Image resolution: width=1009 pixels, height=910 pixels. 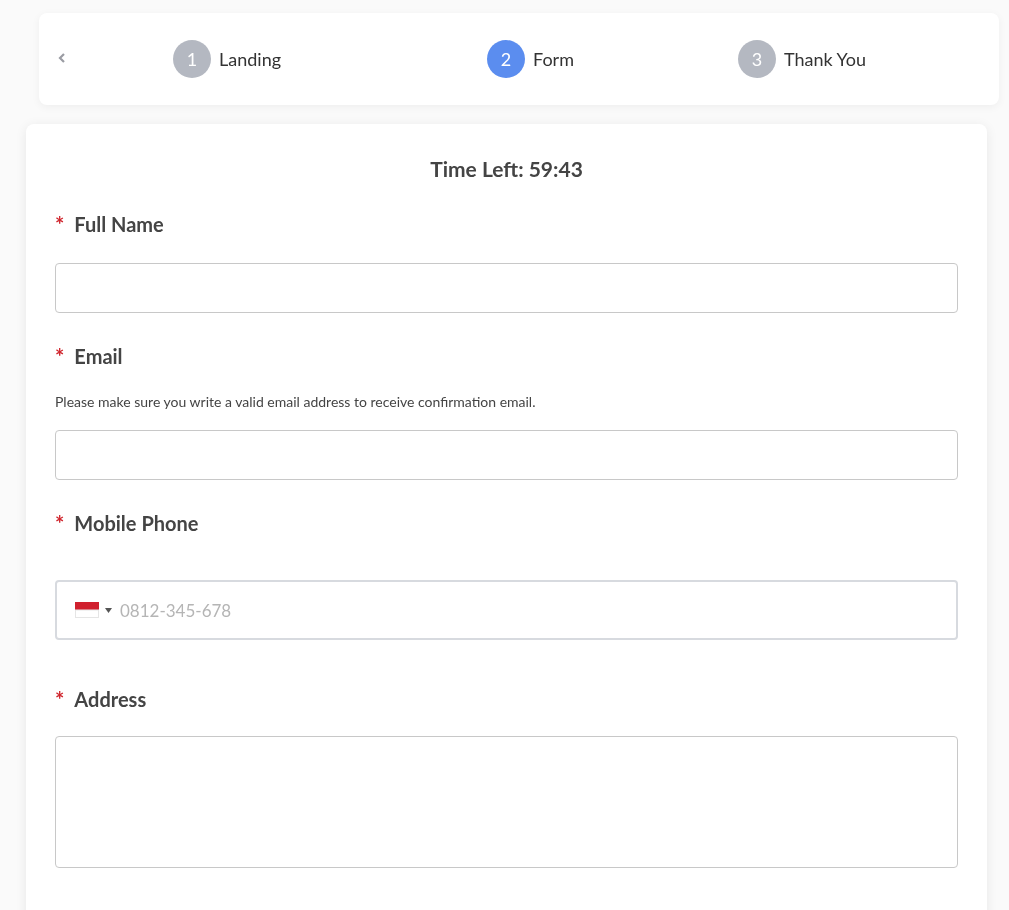 What do you see at coordinates (108, 610) in the screenshot?
I see `caret-icon` at bounding box center [108, 610].